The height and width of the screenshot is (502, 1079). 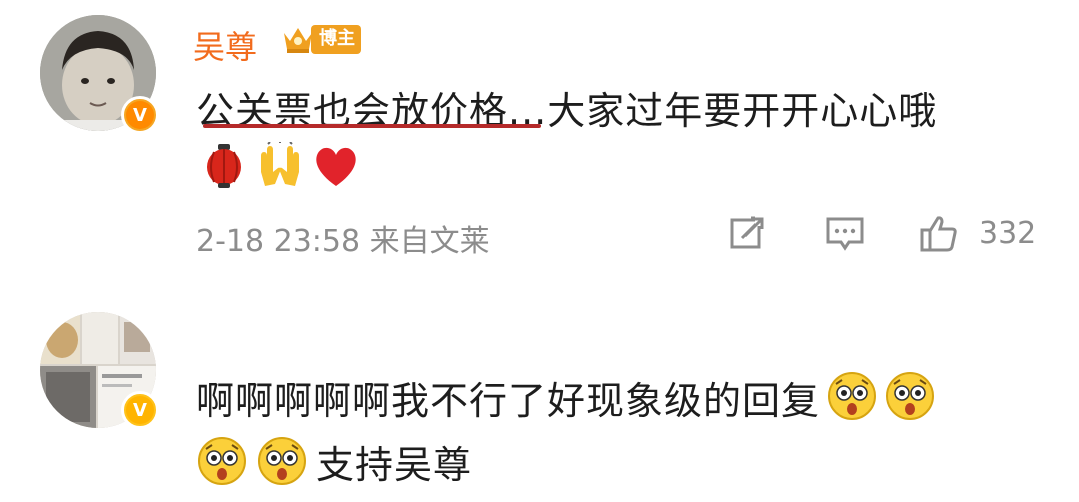 I want to click on lantern-emoji-icon, so click(x=224, y=166).